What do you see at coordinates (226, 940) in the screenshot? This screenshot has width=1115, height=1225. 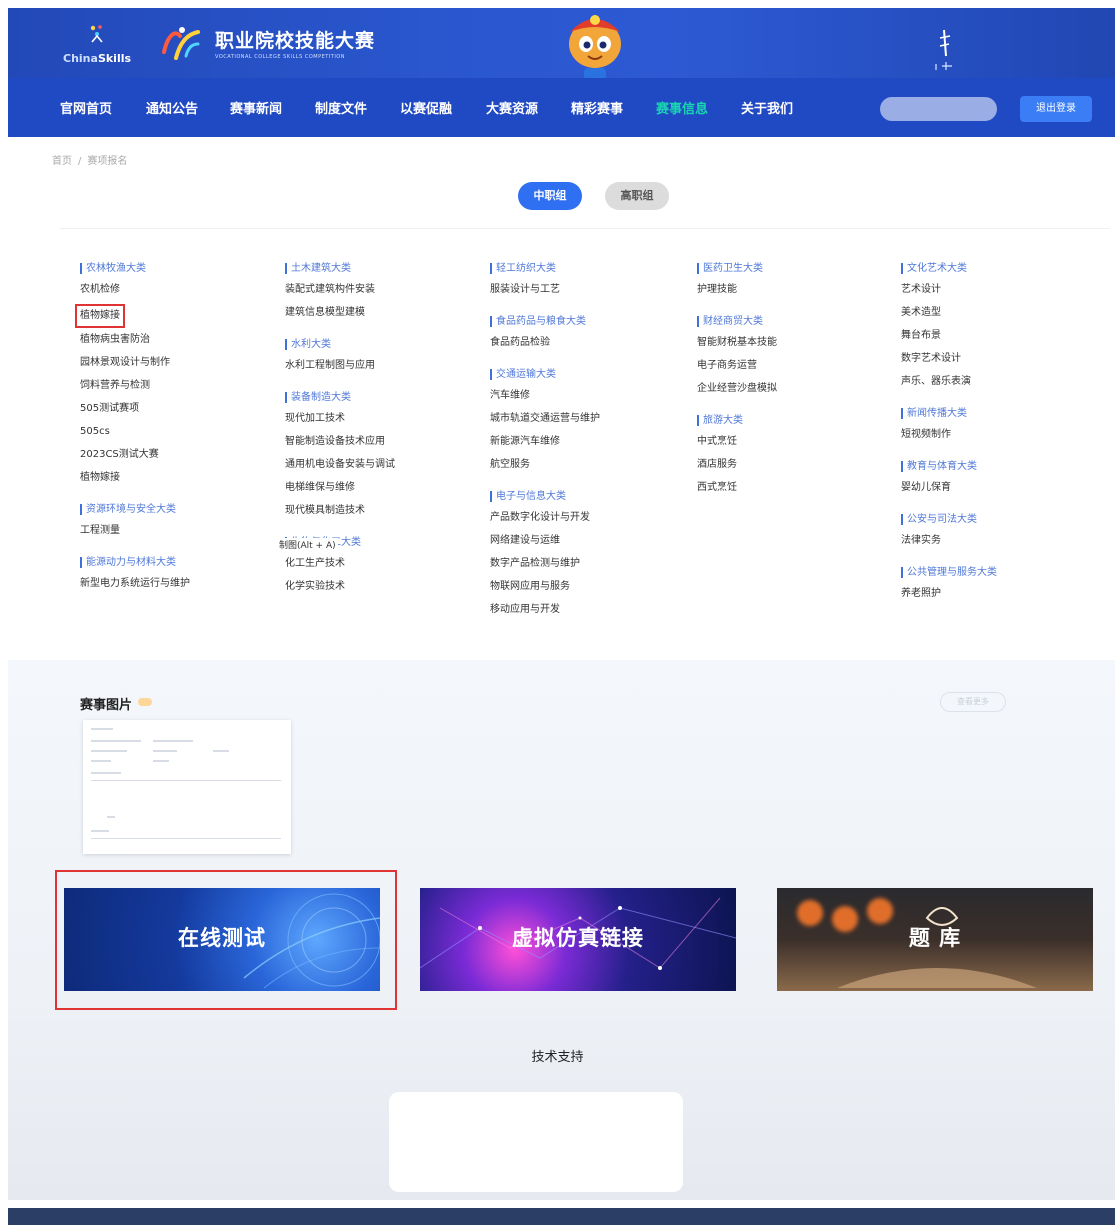 I see `online-test-highlight-frame` at bounding box center [226, 940].